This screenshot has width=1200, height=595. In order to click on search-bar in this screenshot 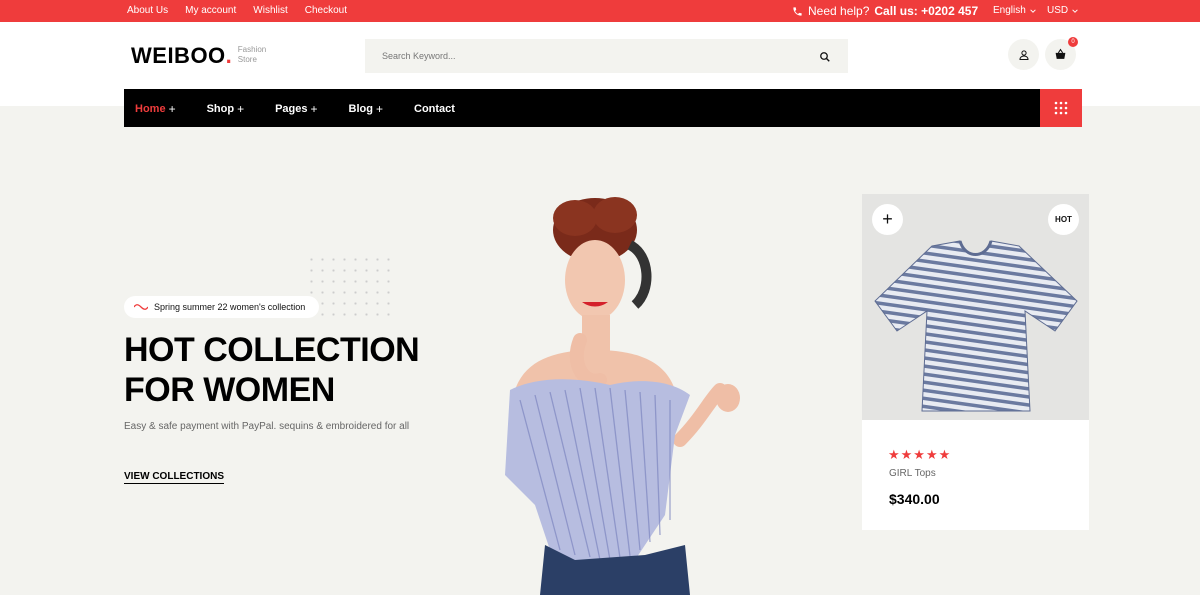, I will do `click(606, 56)`.